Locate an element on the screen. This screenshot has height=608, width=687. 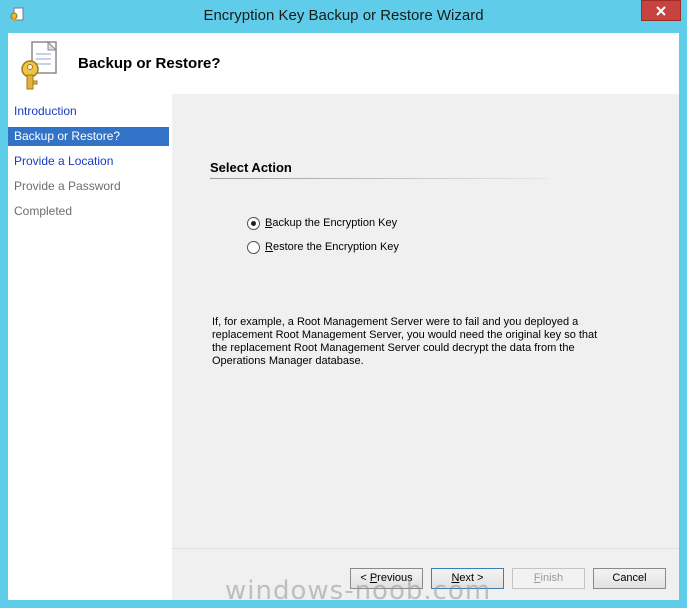
section-divider is located at coordinates (378, 178).